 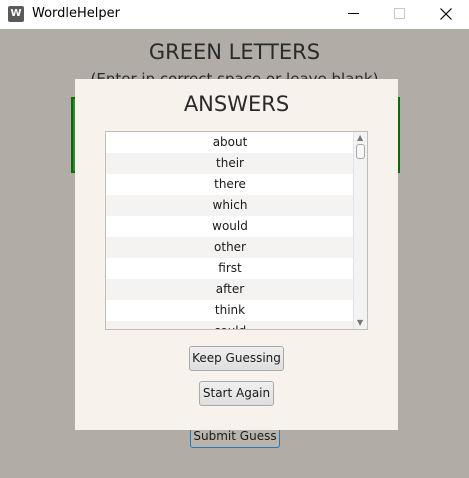 What do you see at coordinates (230, 205) in the screenshot?
I see `list-item: which` at bounding box center [230, 205].